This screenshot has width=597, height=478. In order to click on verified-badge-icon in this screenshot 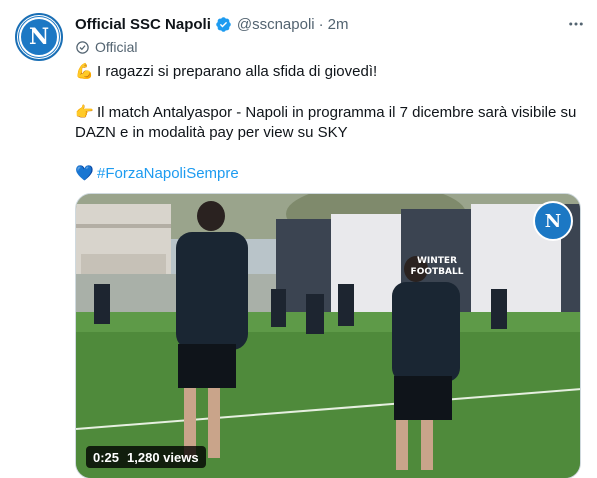, I will do `click(223, 24)`.